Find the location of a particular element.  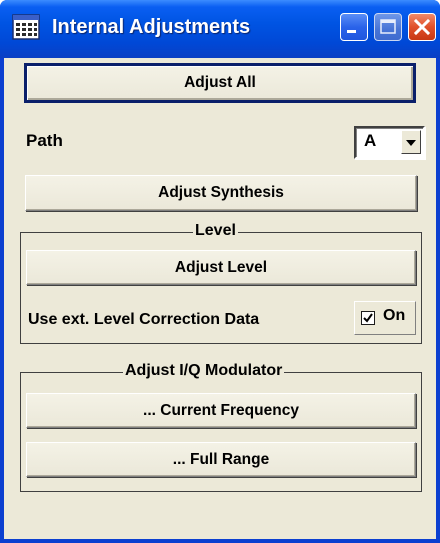

window-title: Internal Adjustments is located at coordinates (151, 27).